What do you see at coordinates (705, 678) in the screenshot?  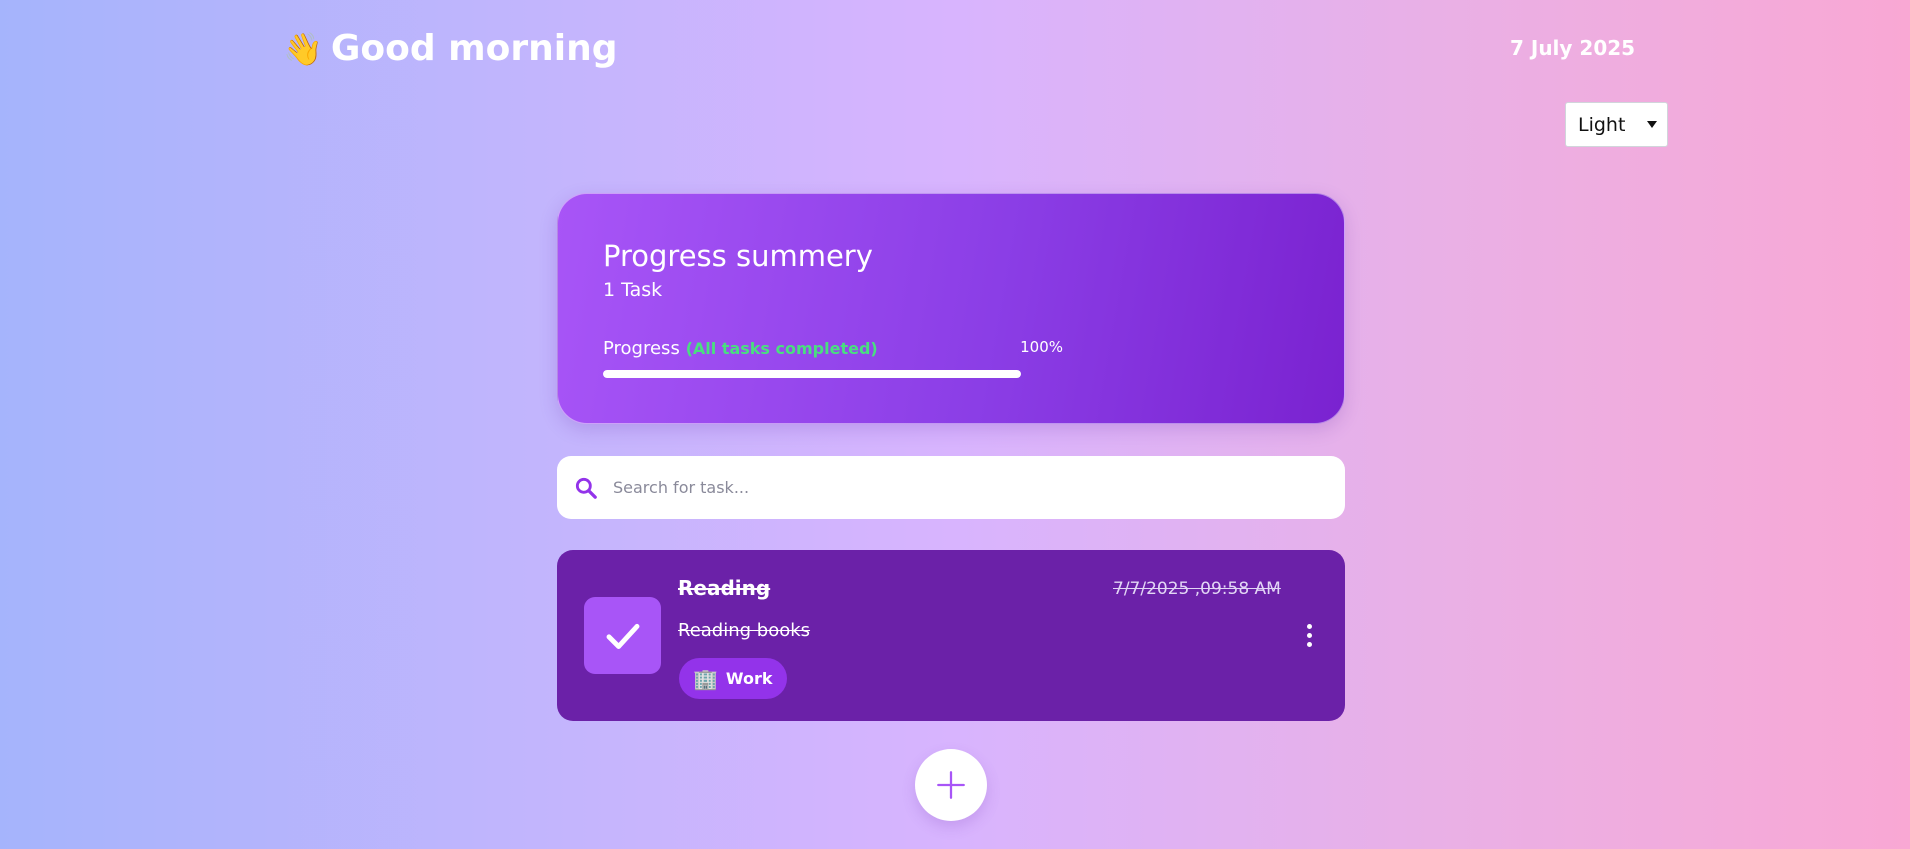 I see `office-building-icon: 🏢` at bounding box center [705, 678].